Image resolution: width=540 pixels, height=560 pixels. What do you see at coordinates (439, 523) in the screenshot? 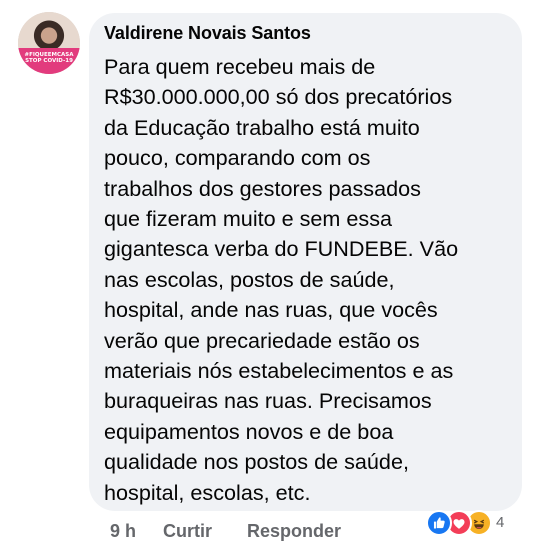
I see `like-icon` at bounding box center [439, 523].